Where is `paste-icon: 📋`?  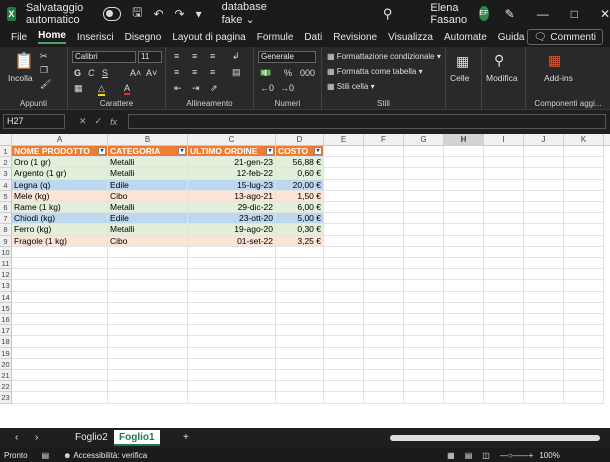
paste-icon: 📋 is located at coordinates (24, 61).